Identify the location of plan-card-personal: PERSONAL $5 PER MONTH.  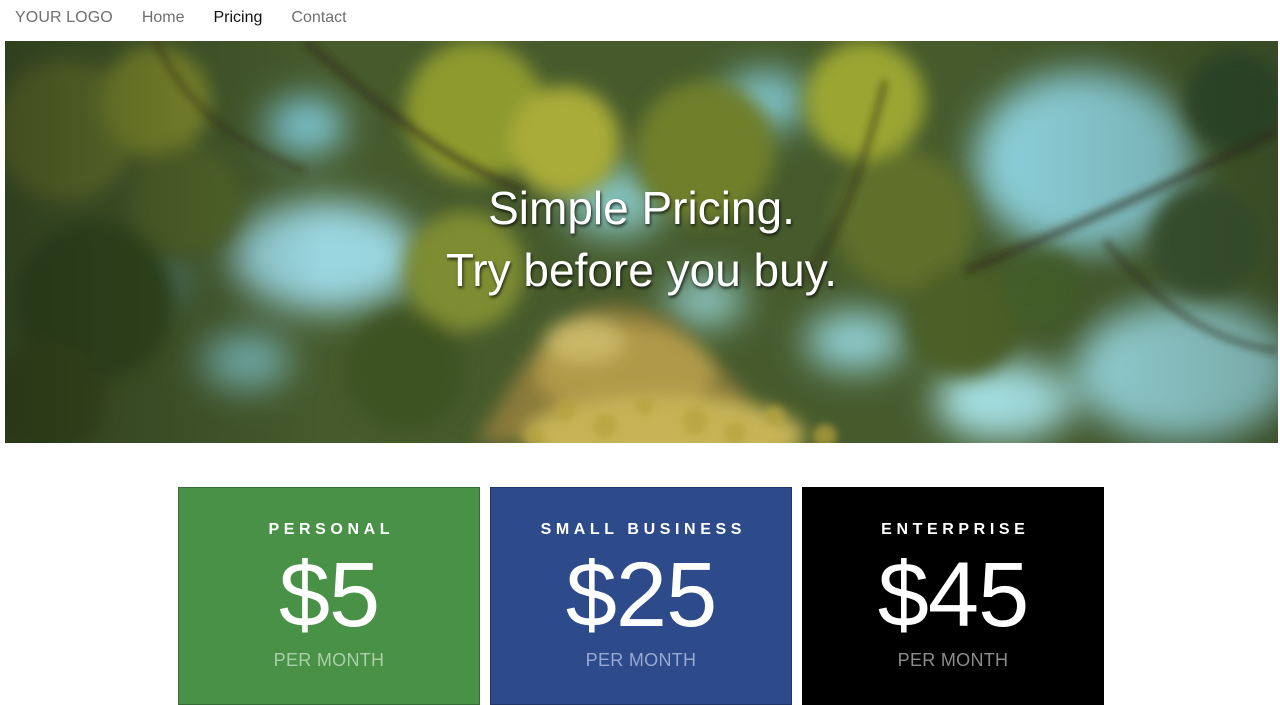
(329, 596).